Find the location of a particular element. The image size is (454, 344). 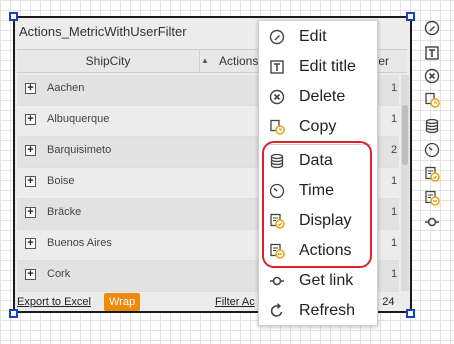

menu-label: Delete is located at coordinates (322, 96).